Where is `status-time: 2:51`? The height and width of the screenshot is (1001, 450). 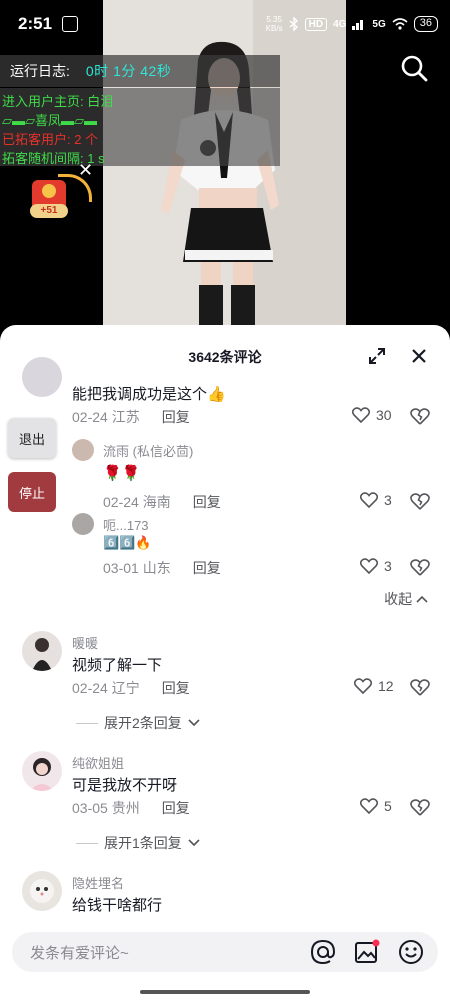
status-time: 2:51 is located at coordinates (35, 23).